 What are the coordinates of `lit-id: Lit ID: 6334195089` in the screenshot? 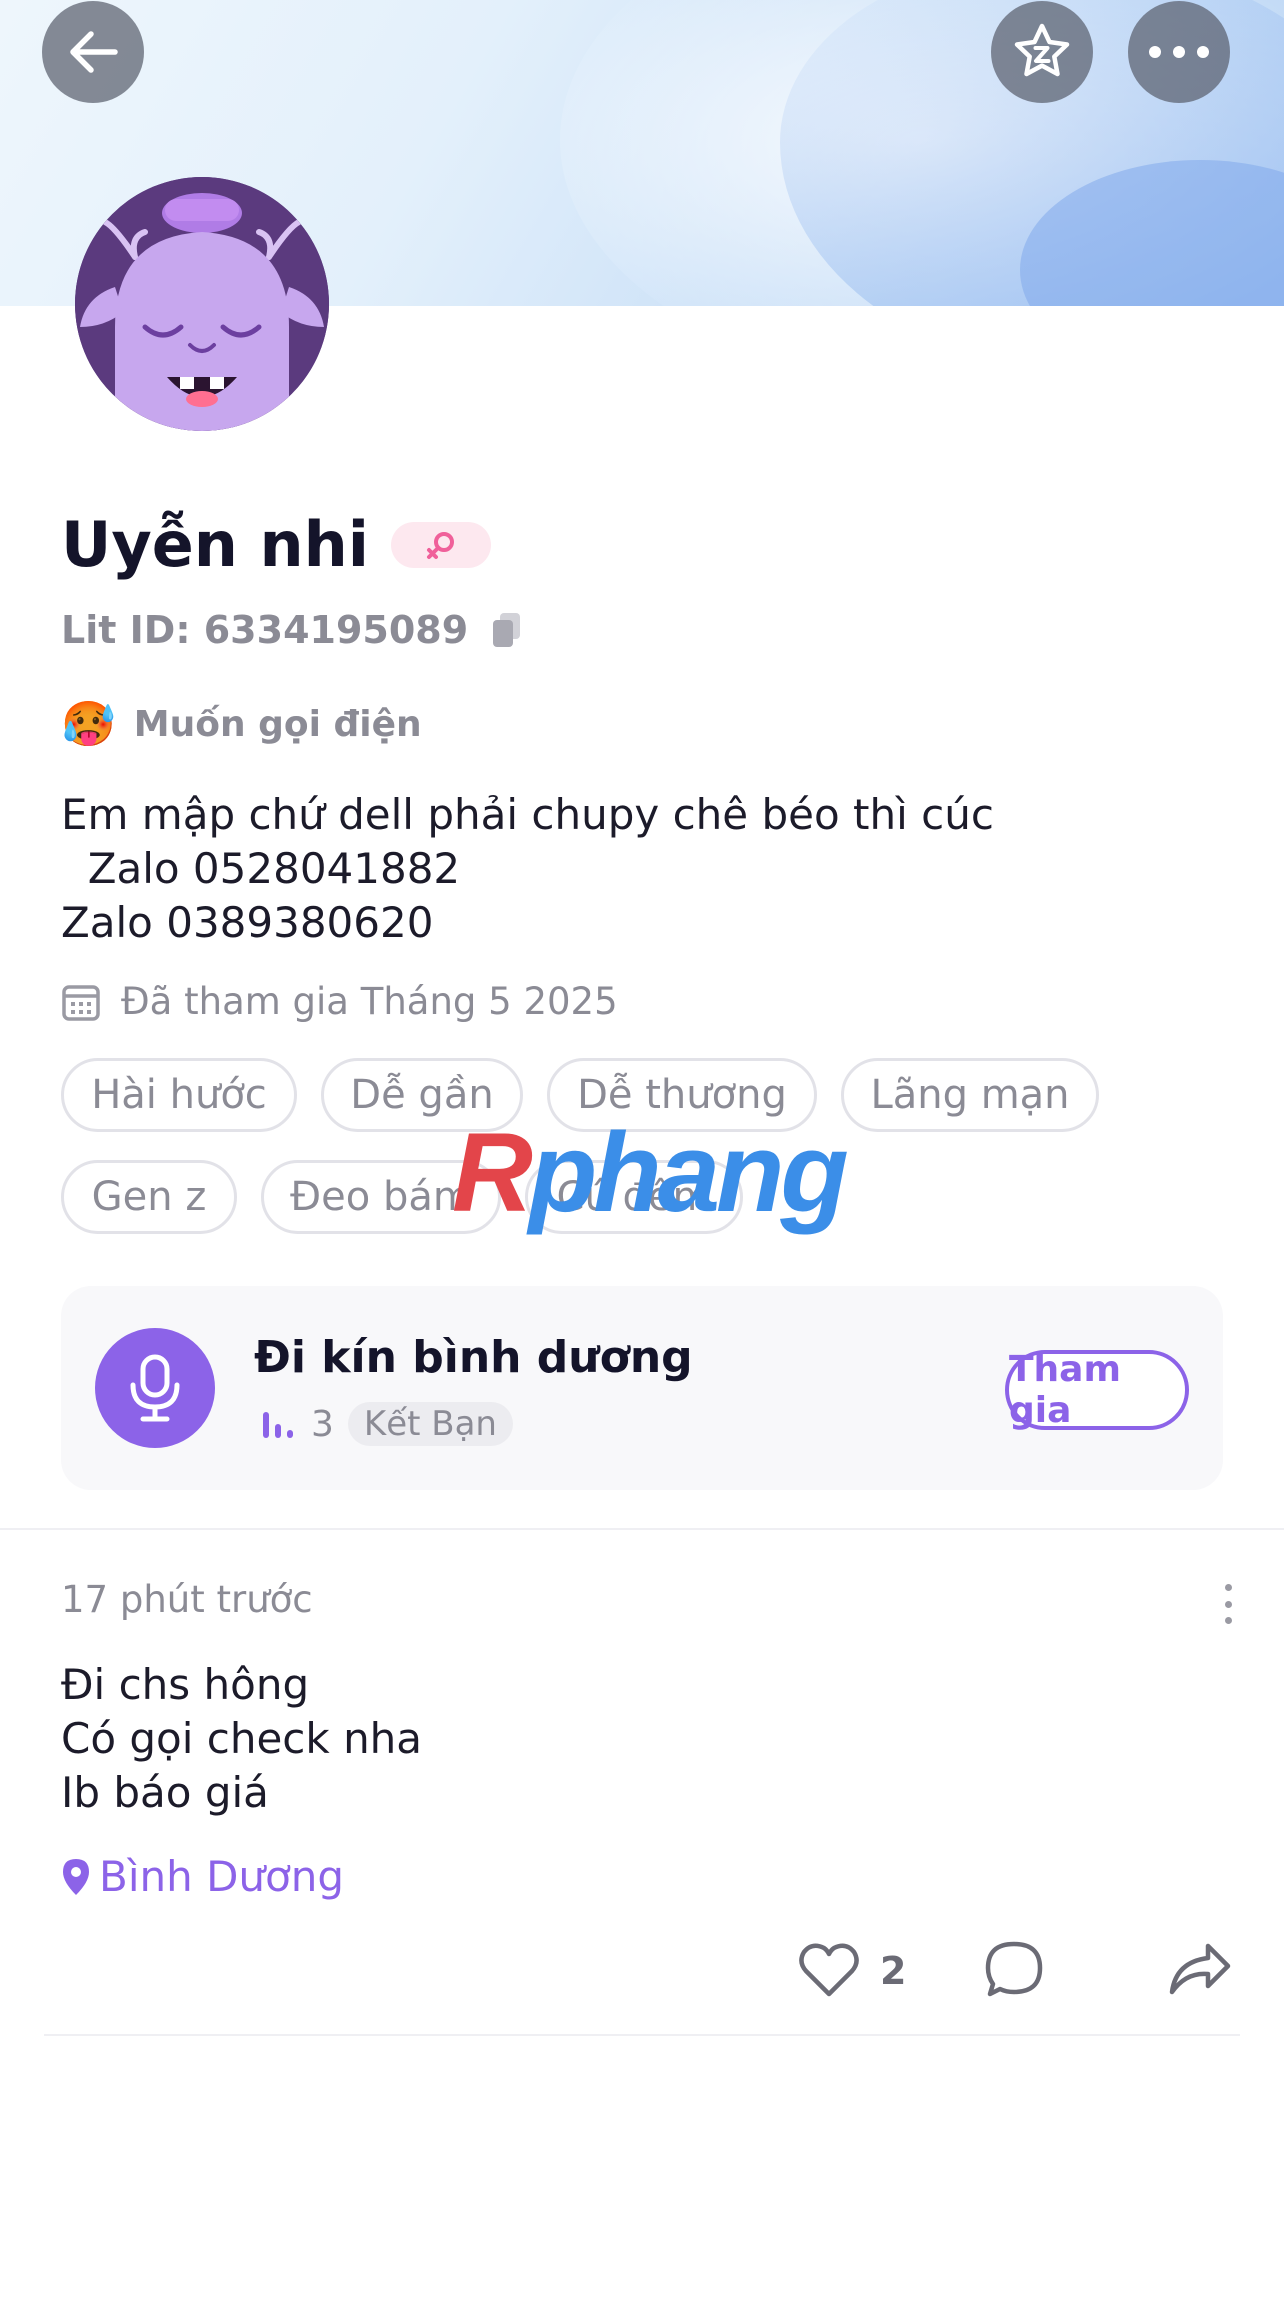 It's located at (265, 630).